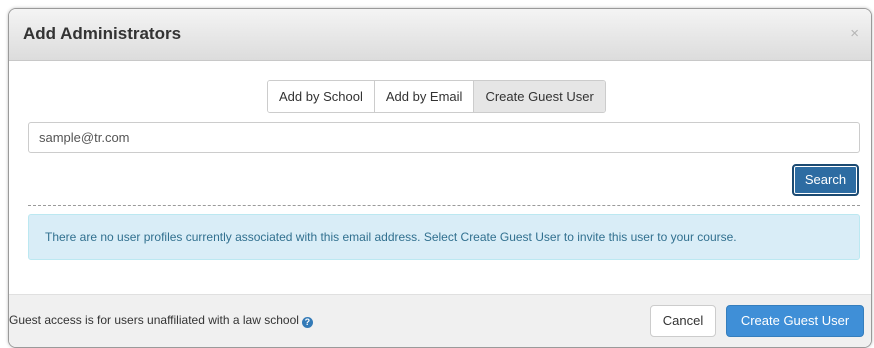  I want to click on close-icon: ×, so click(854, 33).